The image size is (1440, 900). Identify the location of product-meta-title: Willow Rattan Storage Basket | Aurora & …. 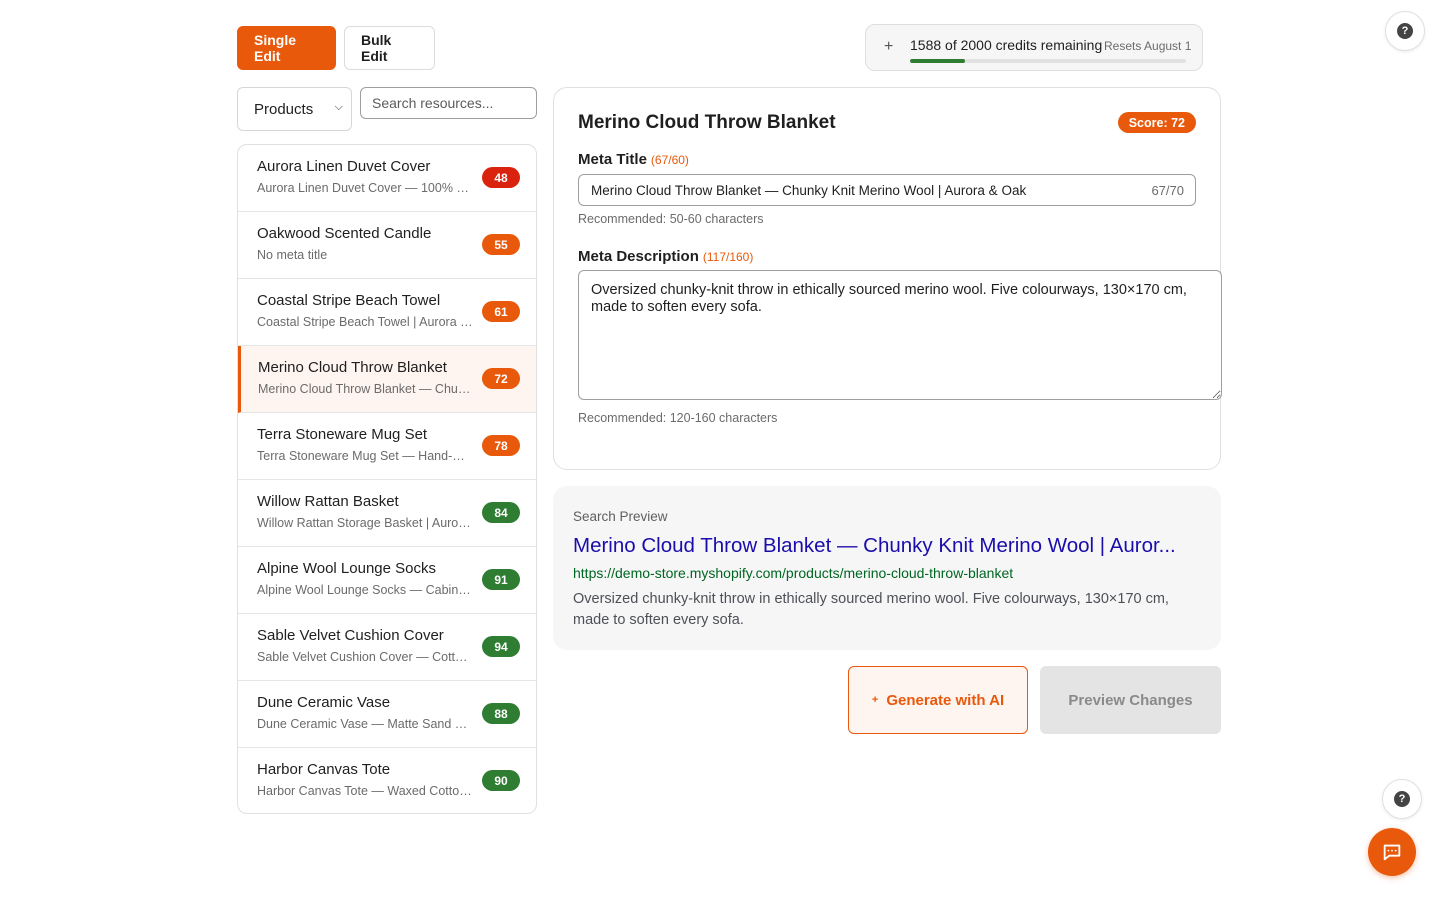
(365, 523).